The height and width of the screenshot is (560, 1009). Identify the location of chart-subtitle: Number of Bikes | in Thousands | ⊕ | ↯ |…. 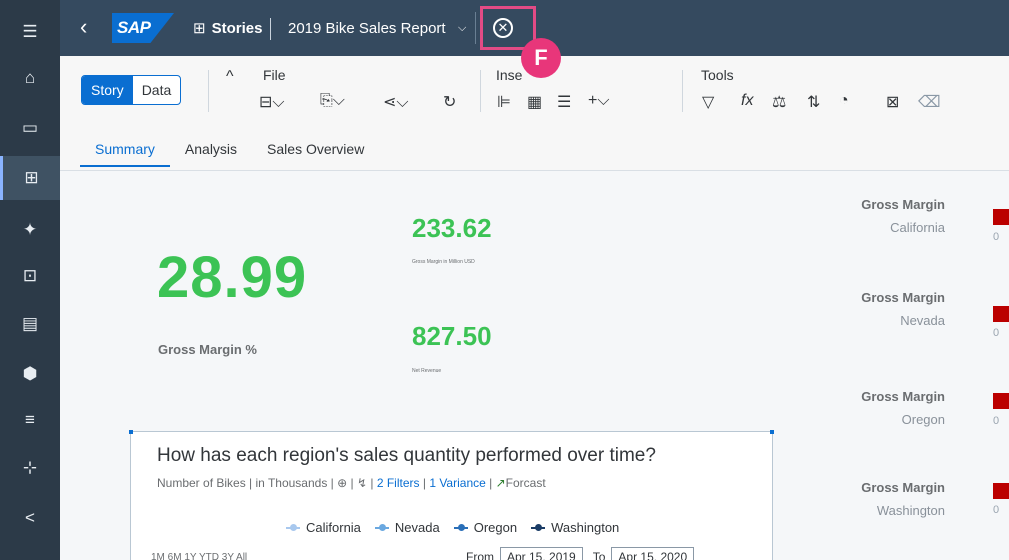
(351, 483).